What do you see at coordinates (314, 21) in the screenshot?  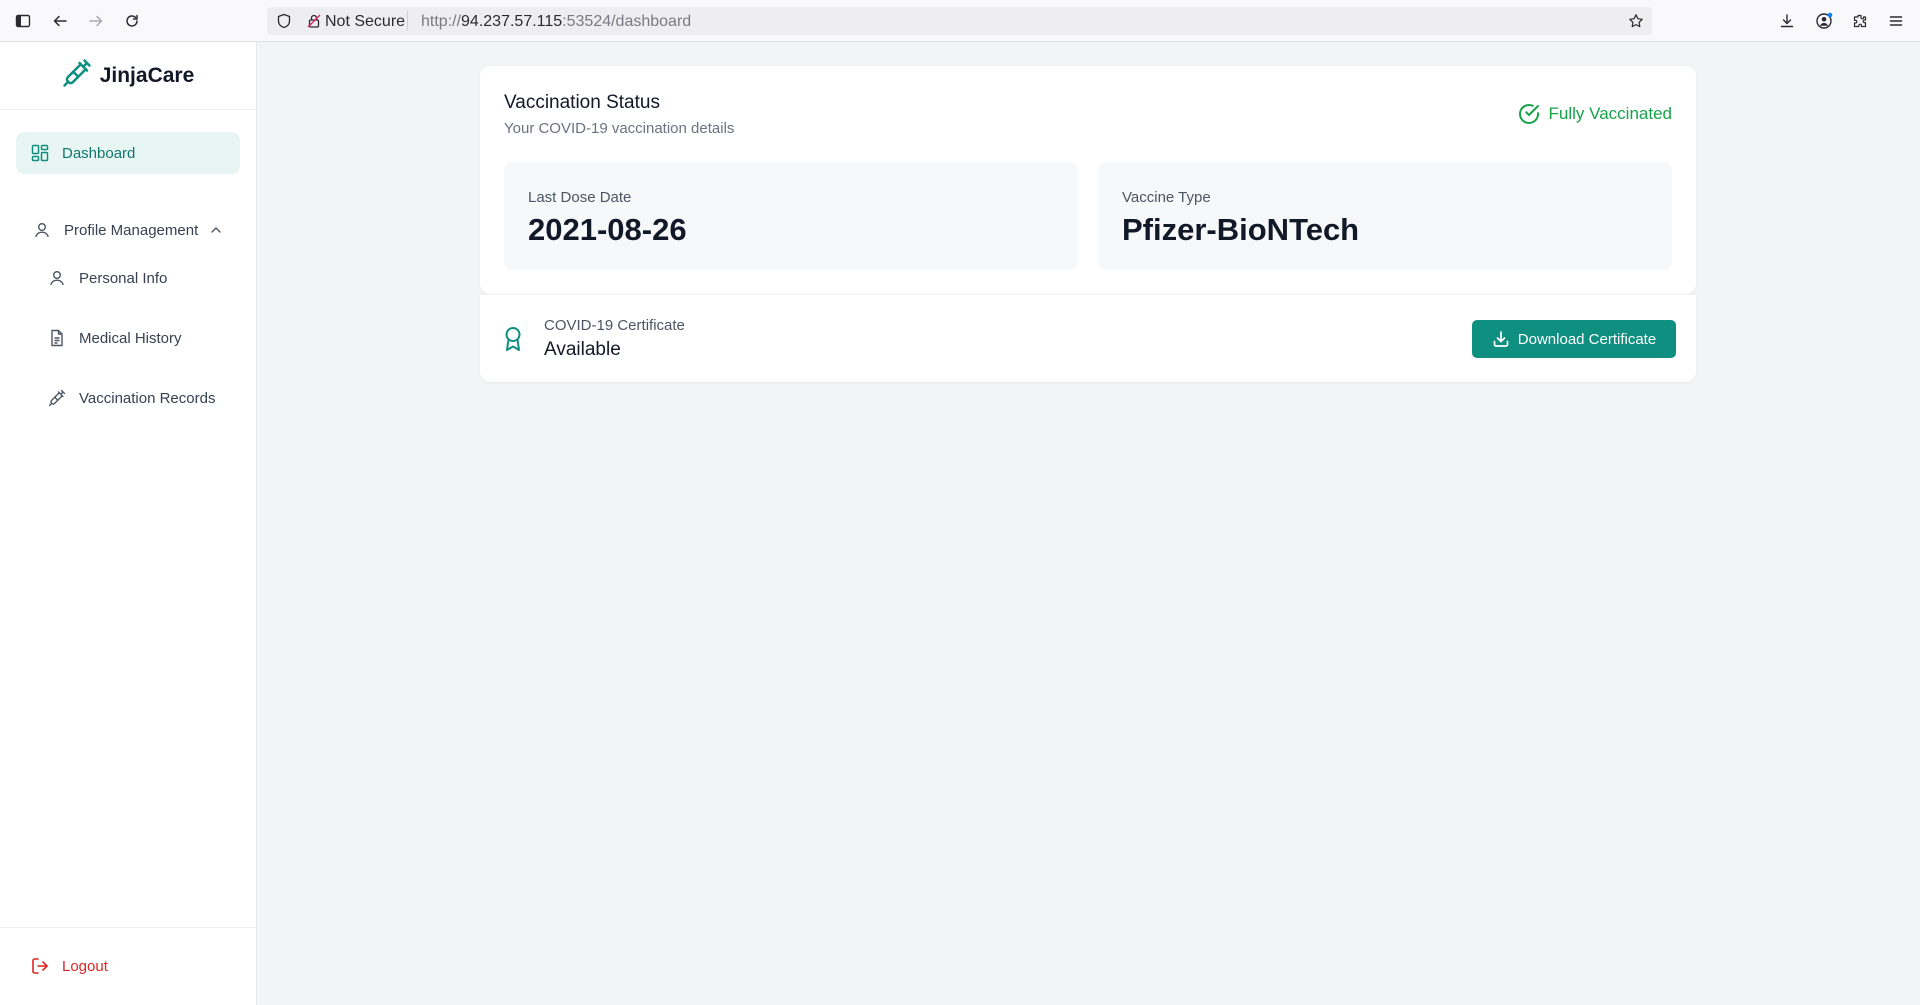 I see `insecure-lock-icon` at bounding box center [314, 21].